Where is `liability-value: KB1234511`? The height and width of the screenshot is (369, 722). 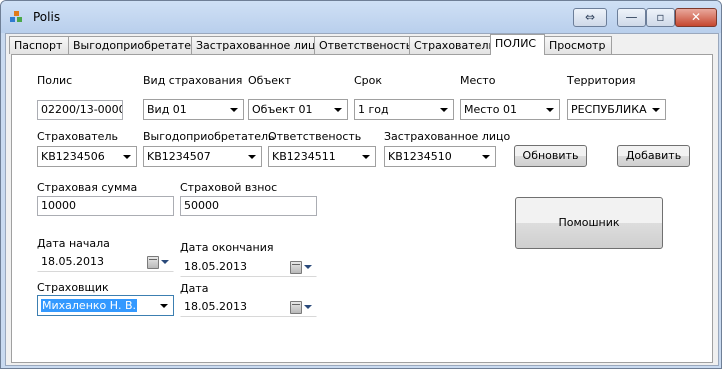
liability-value: KB1234511 is located at coordinates (304, 156).